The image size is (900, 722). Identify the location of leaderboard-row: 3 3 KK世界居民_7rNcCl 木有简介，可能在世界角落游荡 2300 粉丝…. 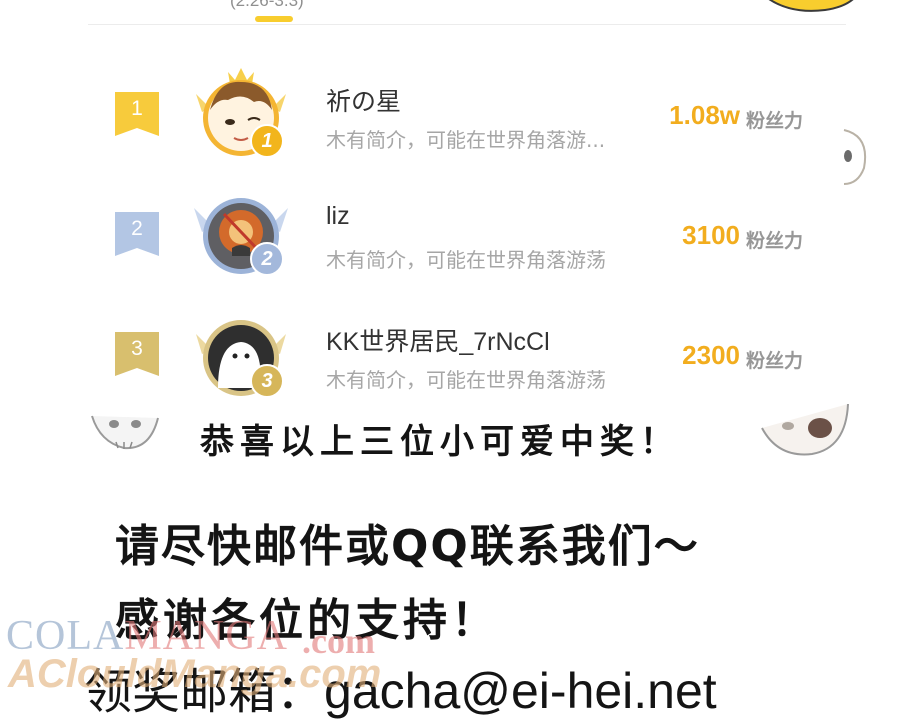
(450, 358).